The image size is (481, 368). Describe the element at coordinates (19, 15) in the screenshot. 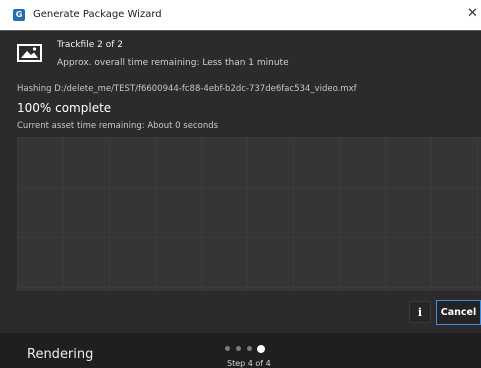

I see `app-logo-icon: G` at that location.